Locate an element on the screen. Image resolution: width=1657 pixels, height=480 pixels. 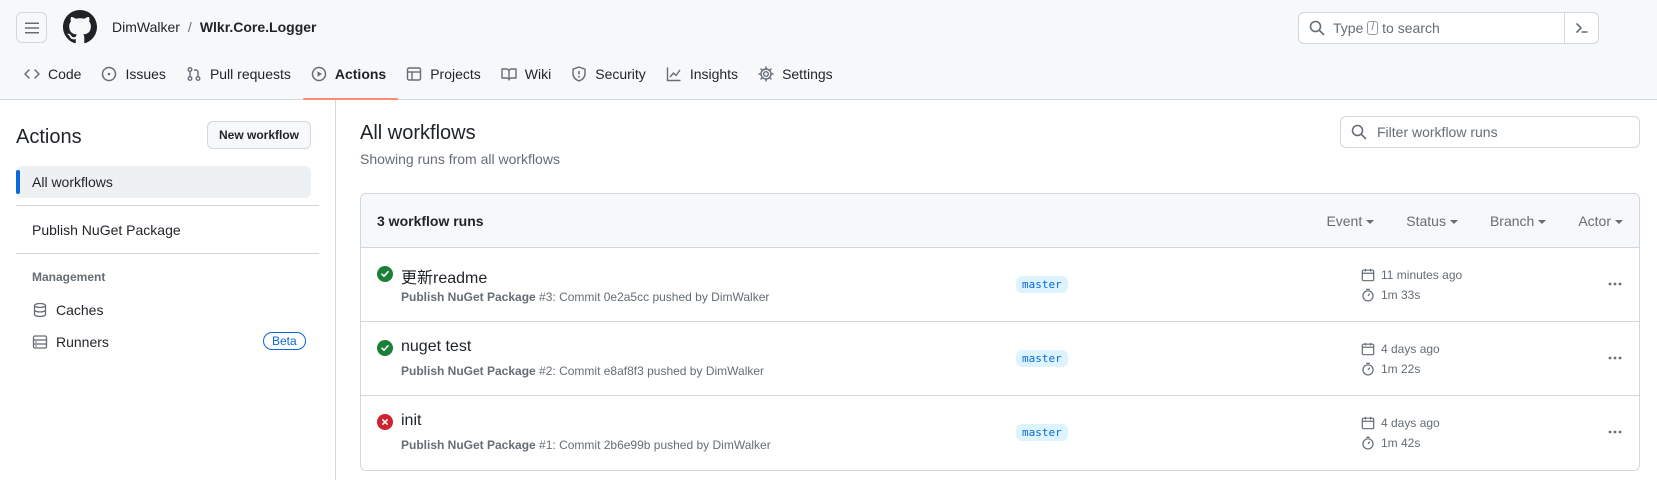
terminal-icon is located at coordinates (1581, 28).